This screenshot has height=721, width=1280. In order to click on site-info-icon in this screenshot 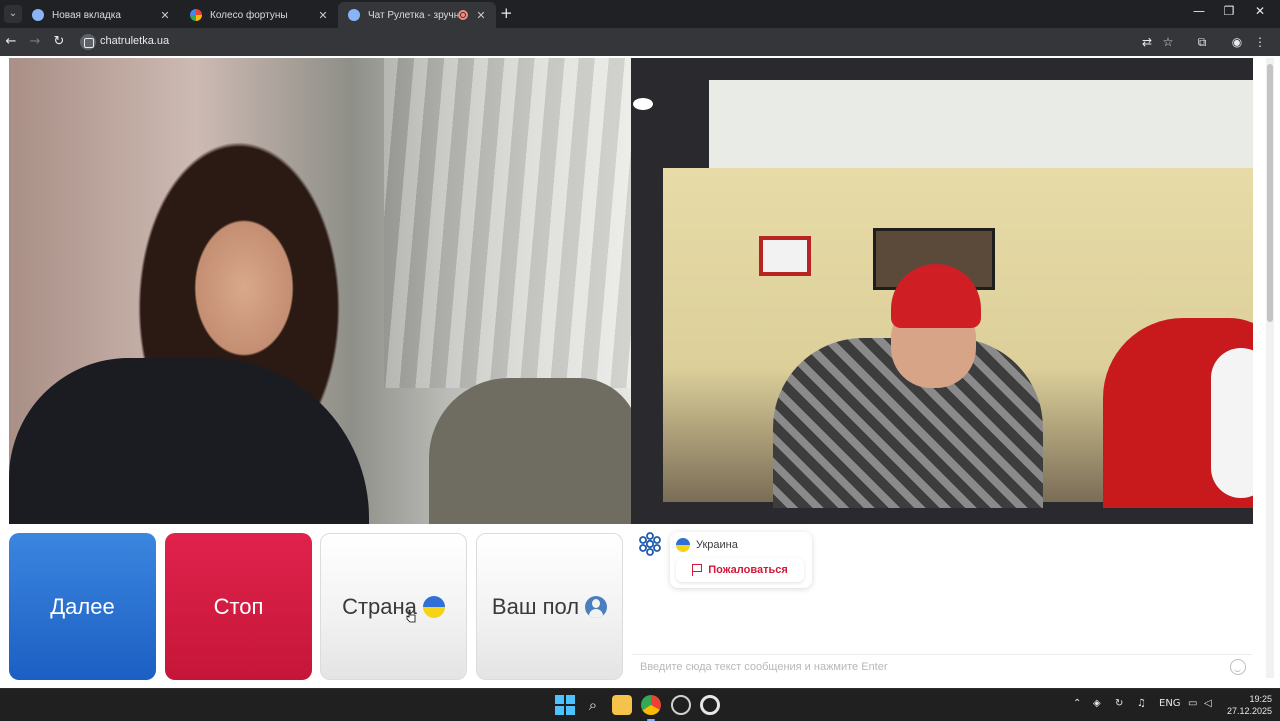, I will do `click(88, 42)`.